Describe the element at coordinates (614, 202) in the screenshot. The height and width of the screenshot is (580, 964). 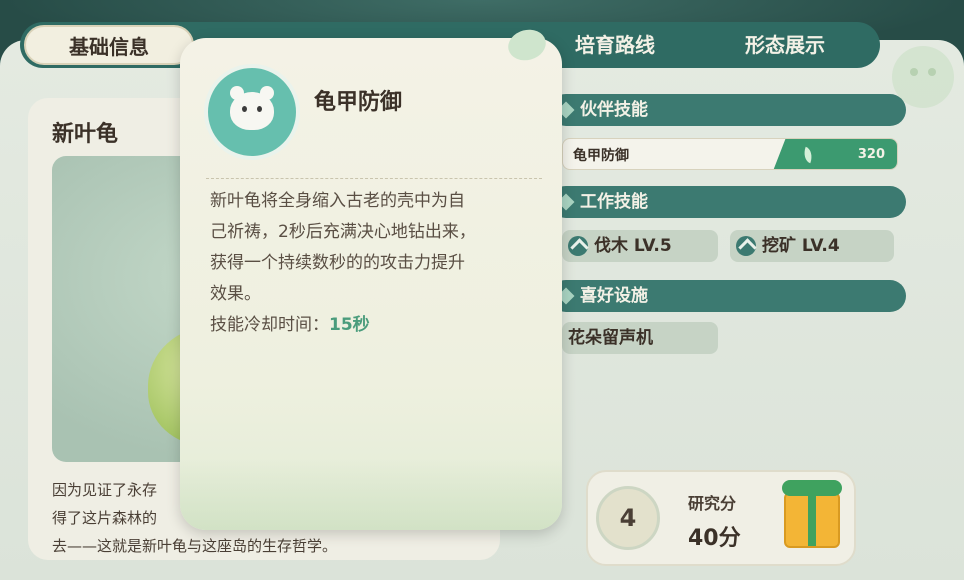
I see `section-title: 工作技能` at that location.